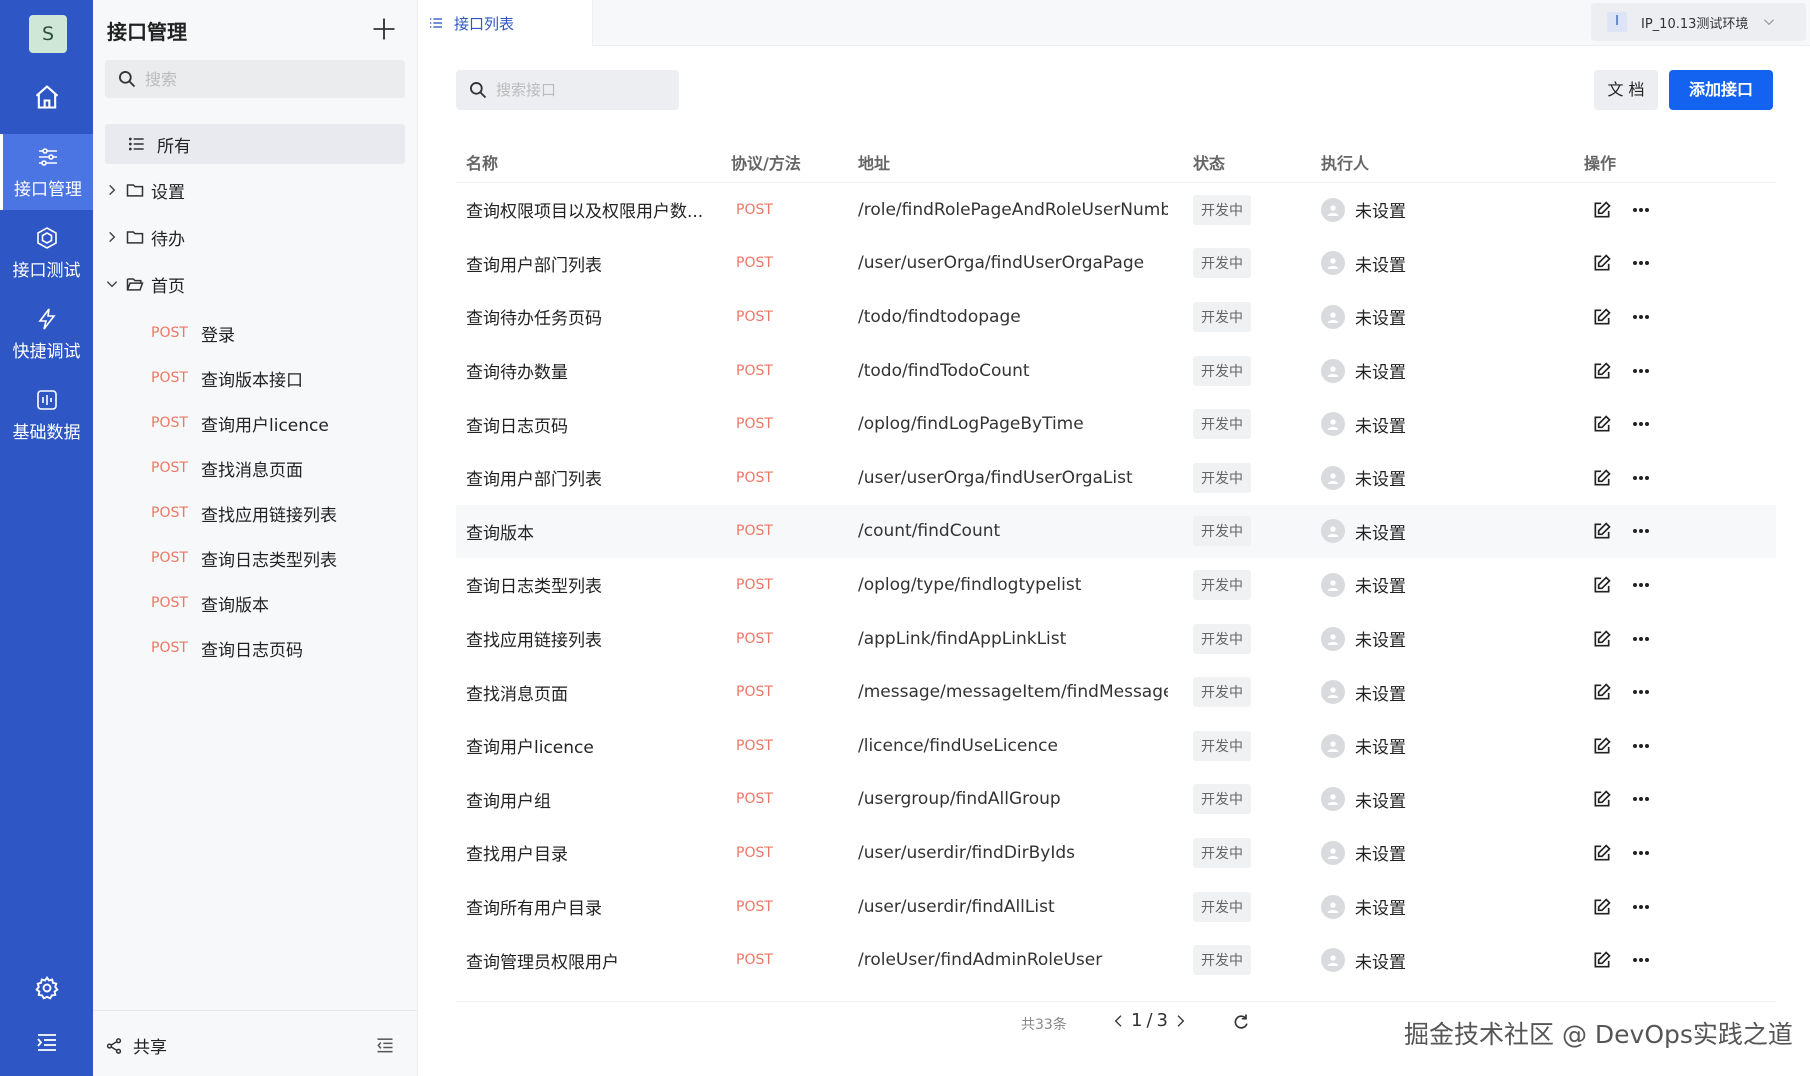 Image resolution: width=1810 pixels, height=1076 pixels. Describe the element at coordinates (136, 144) in the screenshot. I see `list-icon` at that location.